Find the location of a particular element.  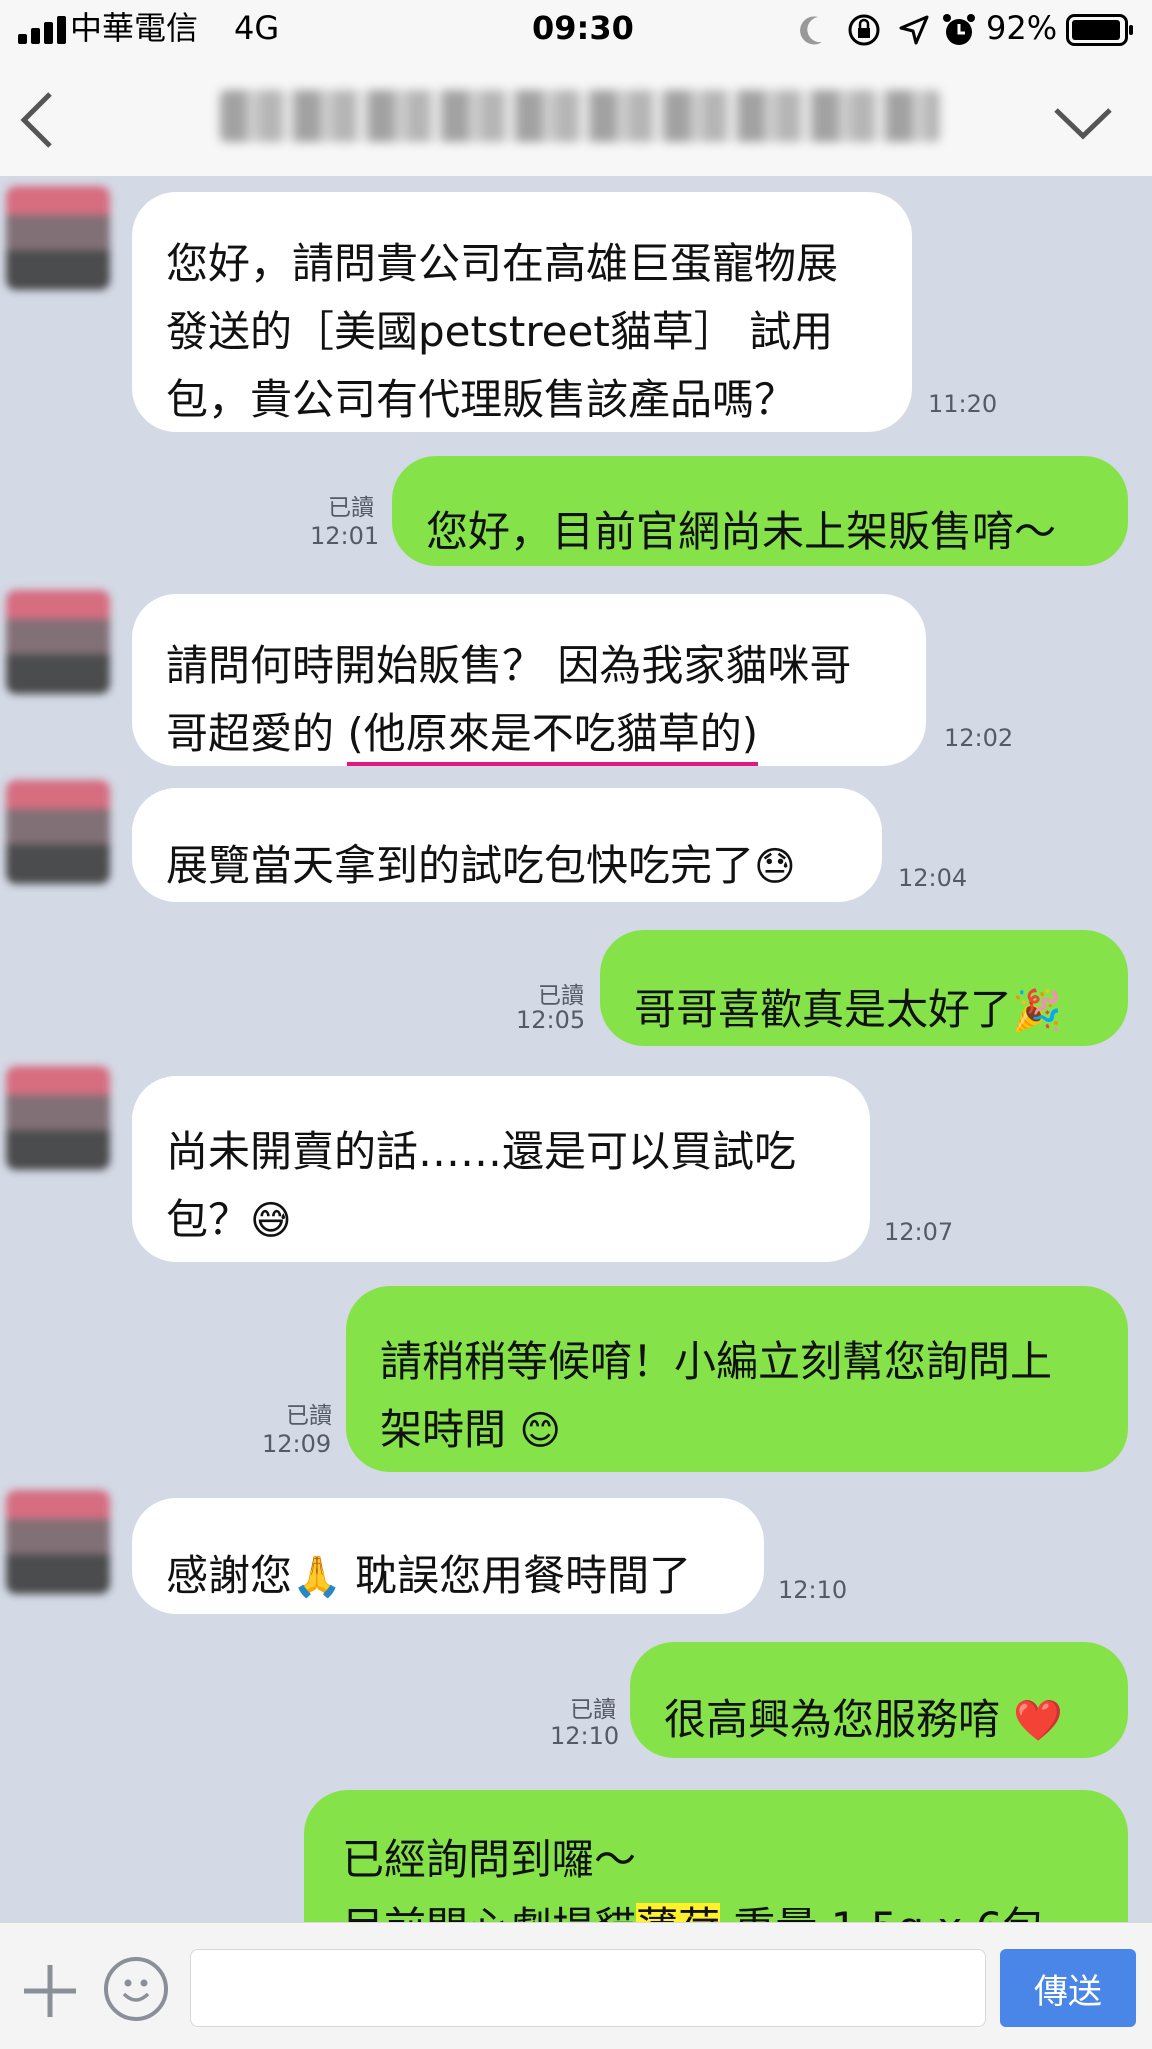

message-text: 很高興為您服務唷 is located at coordinates (839, 1719).